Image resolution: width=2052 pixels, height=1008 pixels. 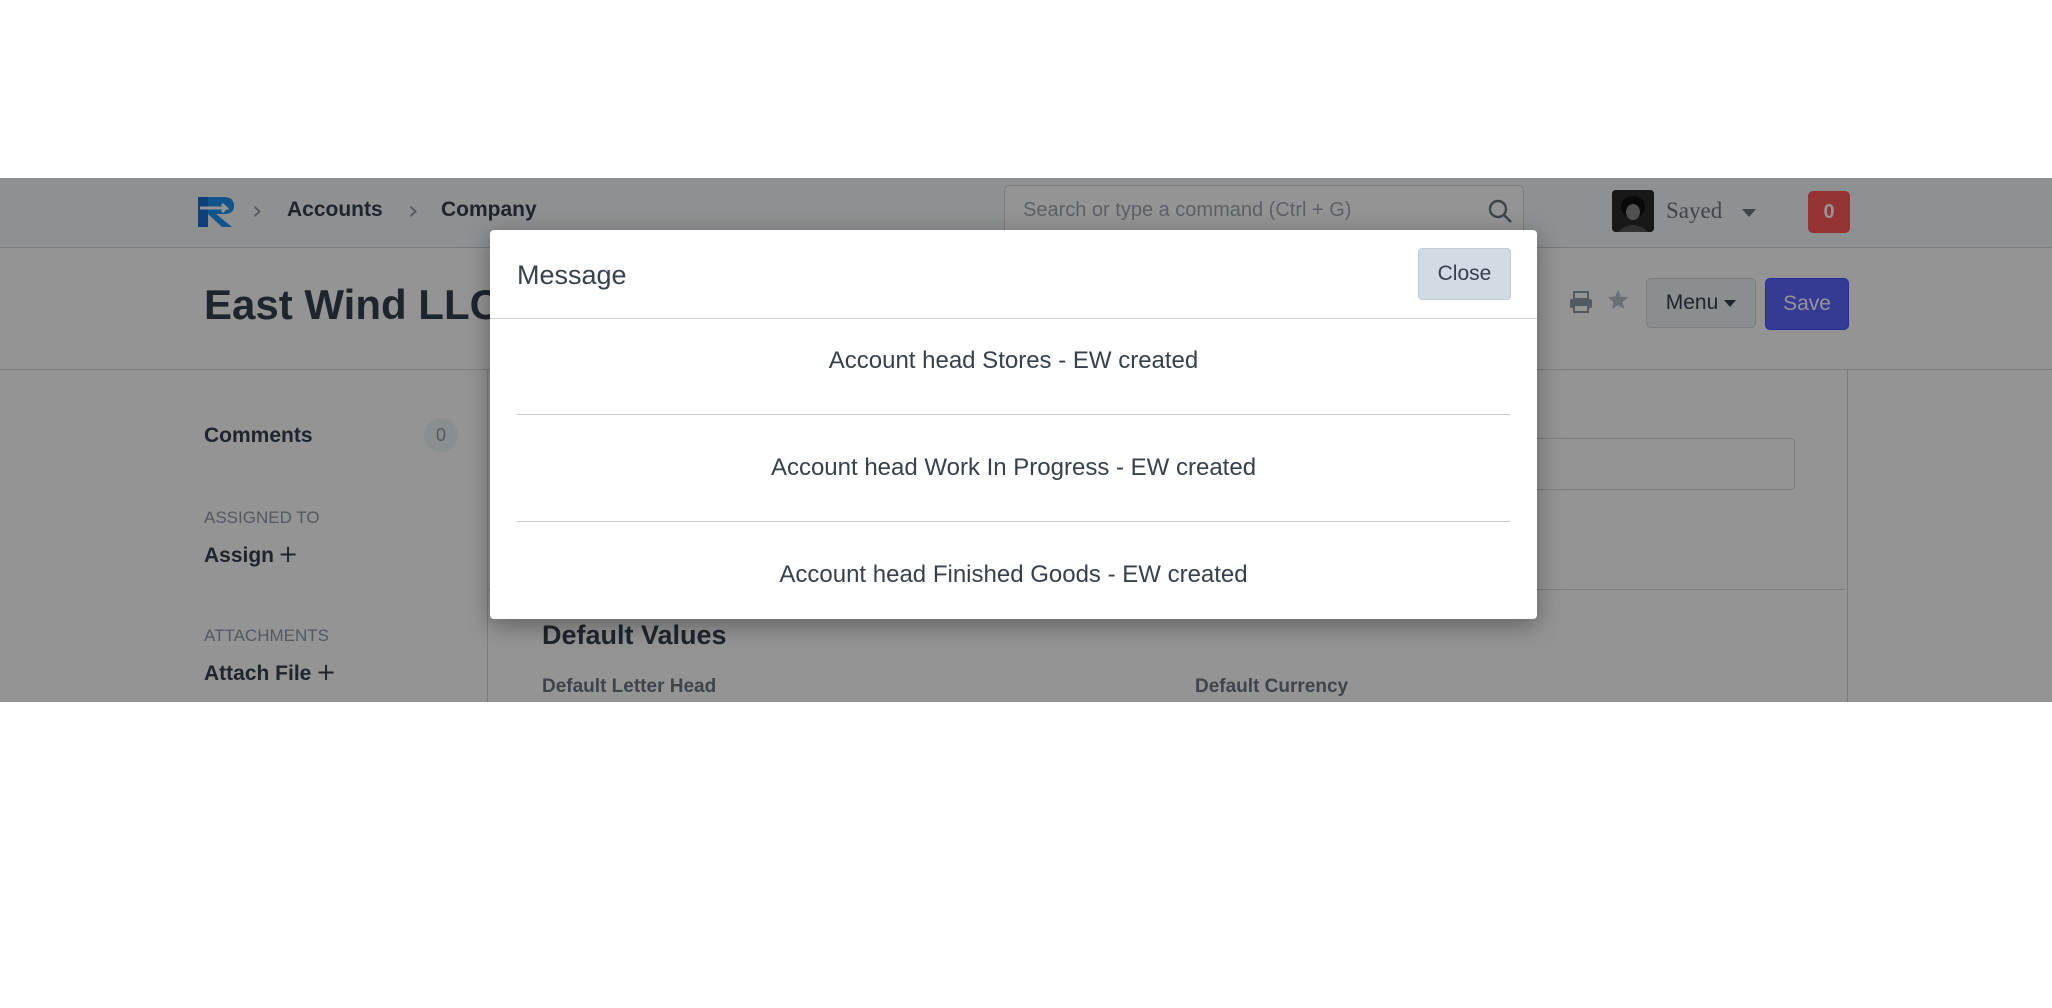 I want to click on modal-header: Message Close, so click(x=1013, y=274).